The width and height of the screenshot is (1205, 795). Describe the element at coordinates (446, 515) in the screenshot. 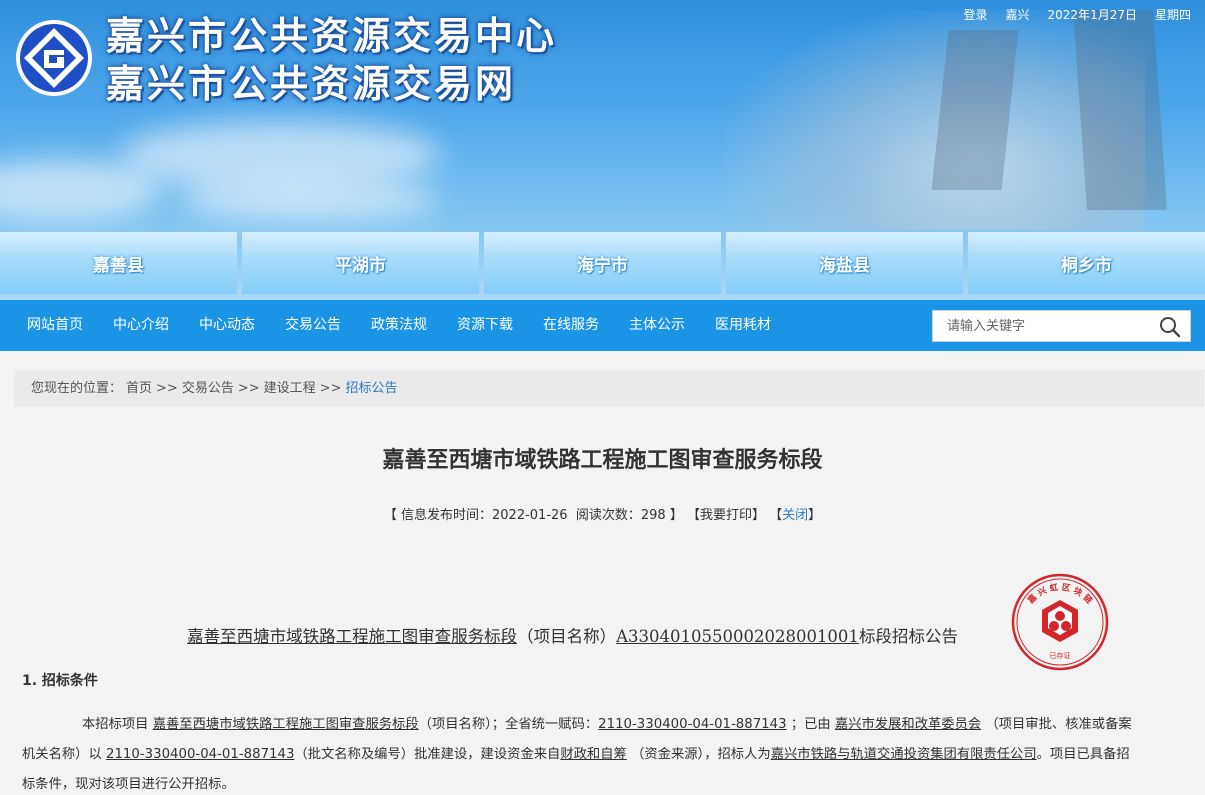

I see `publish-label: 信息发布时间：` at that location.